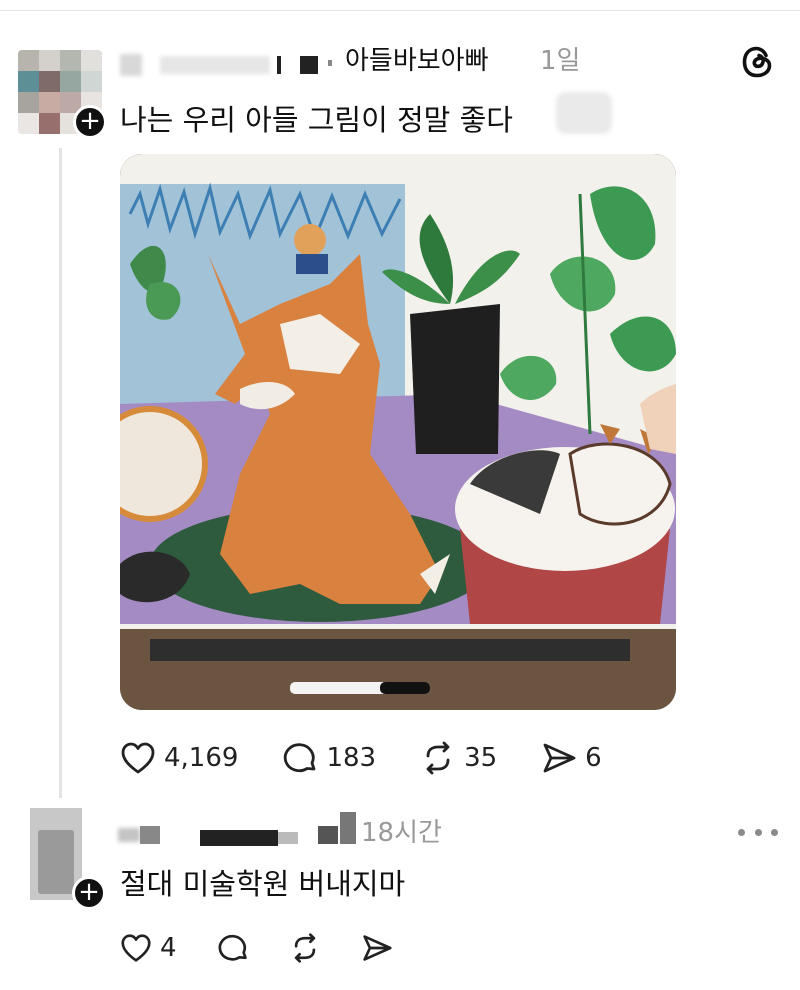  Describe the element at coordinates (401, 833) in the screenshot. I see `reply-timestamp: 18시간` at that location.